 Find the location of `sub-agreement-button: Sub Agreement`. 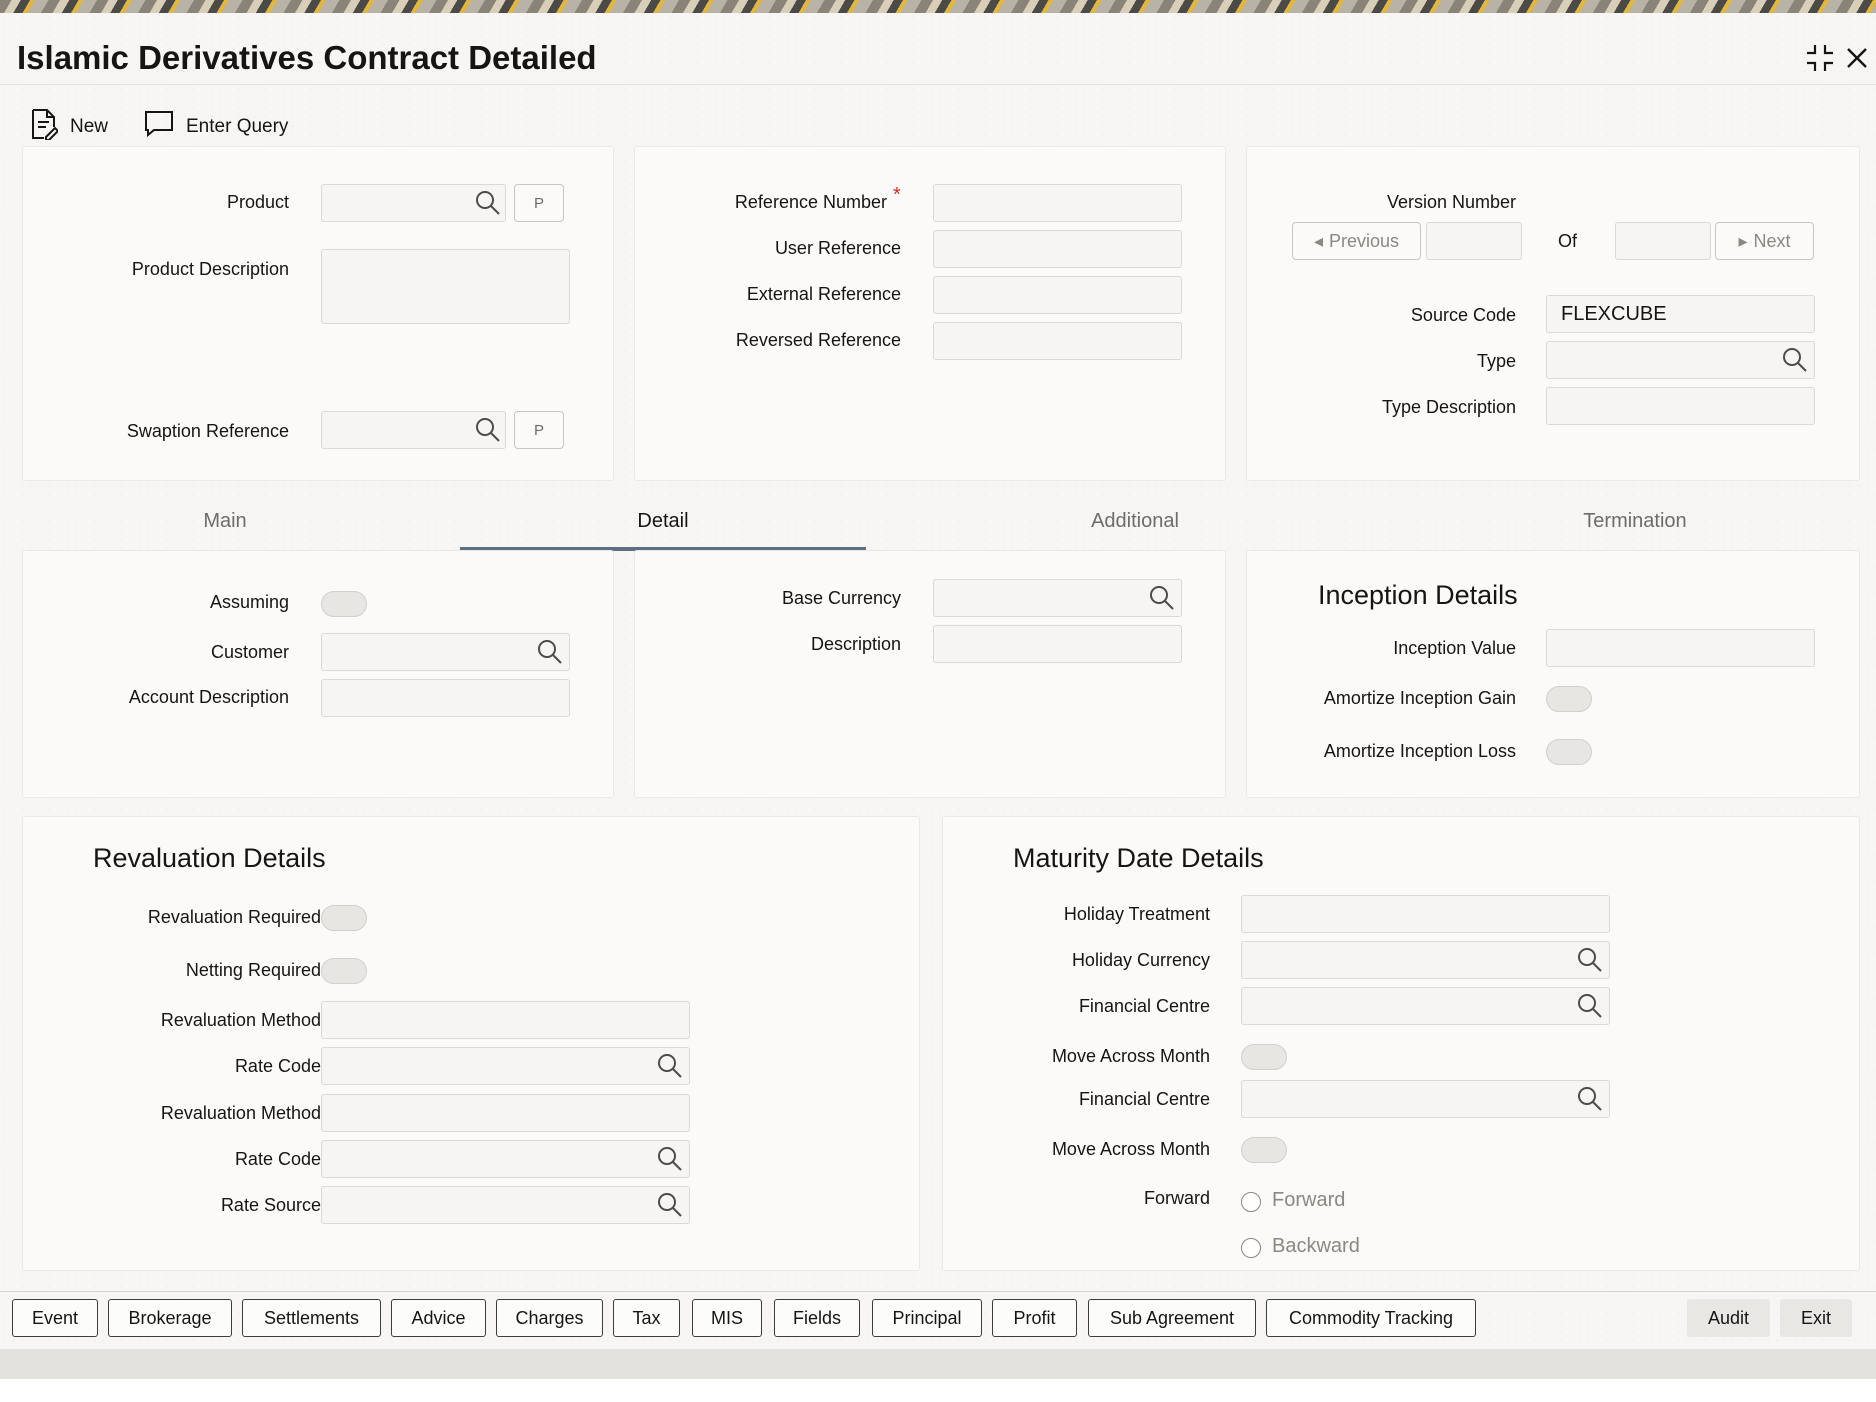

sub-agreement-button: Sub Agreement is located at coordinates (1172, 1318).